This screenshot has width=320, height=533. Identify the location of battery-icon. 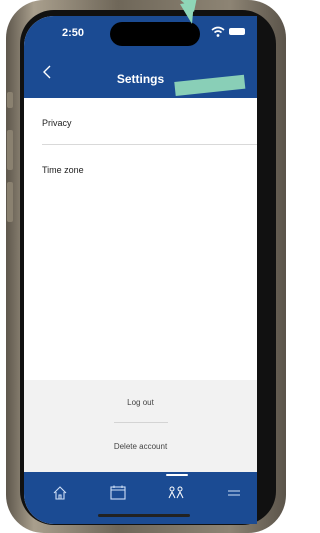
(237, 31).